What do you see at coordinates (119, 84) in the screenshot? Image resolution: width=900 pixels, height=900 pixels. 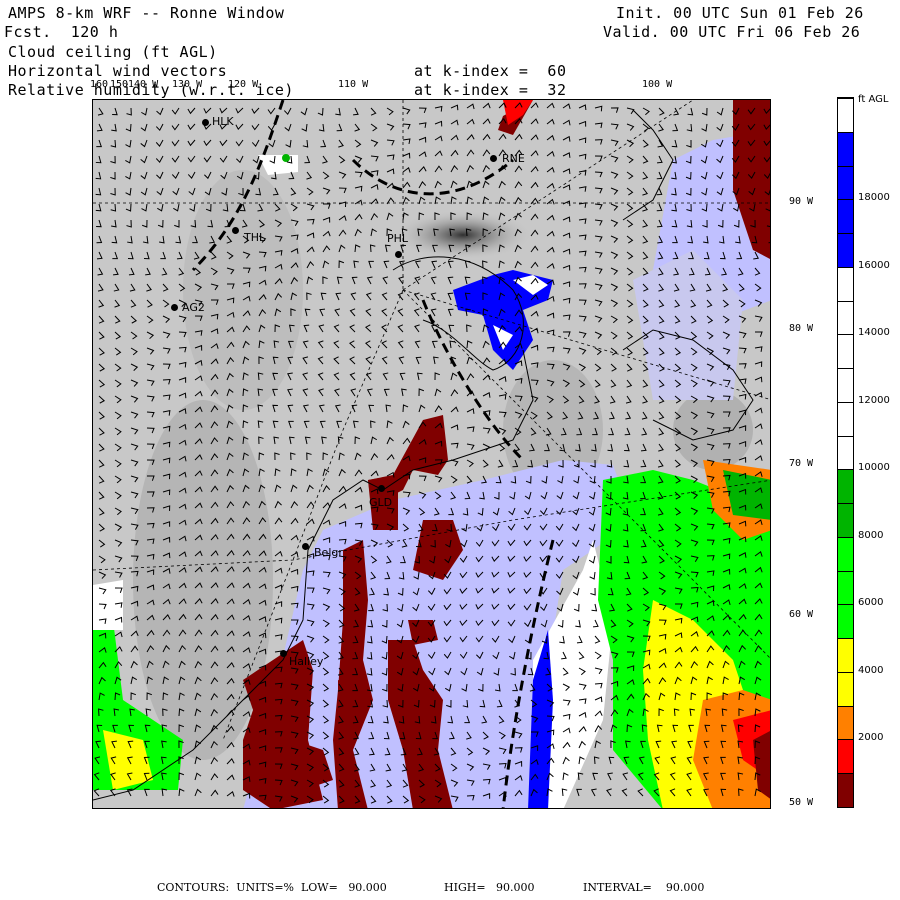 I see `lon-label: 150` at bounding box center [119, 84].